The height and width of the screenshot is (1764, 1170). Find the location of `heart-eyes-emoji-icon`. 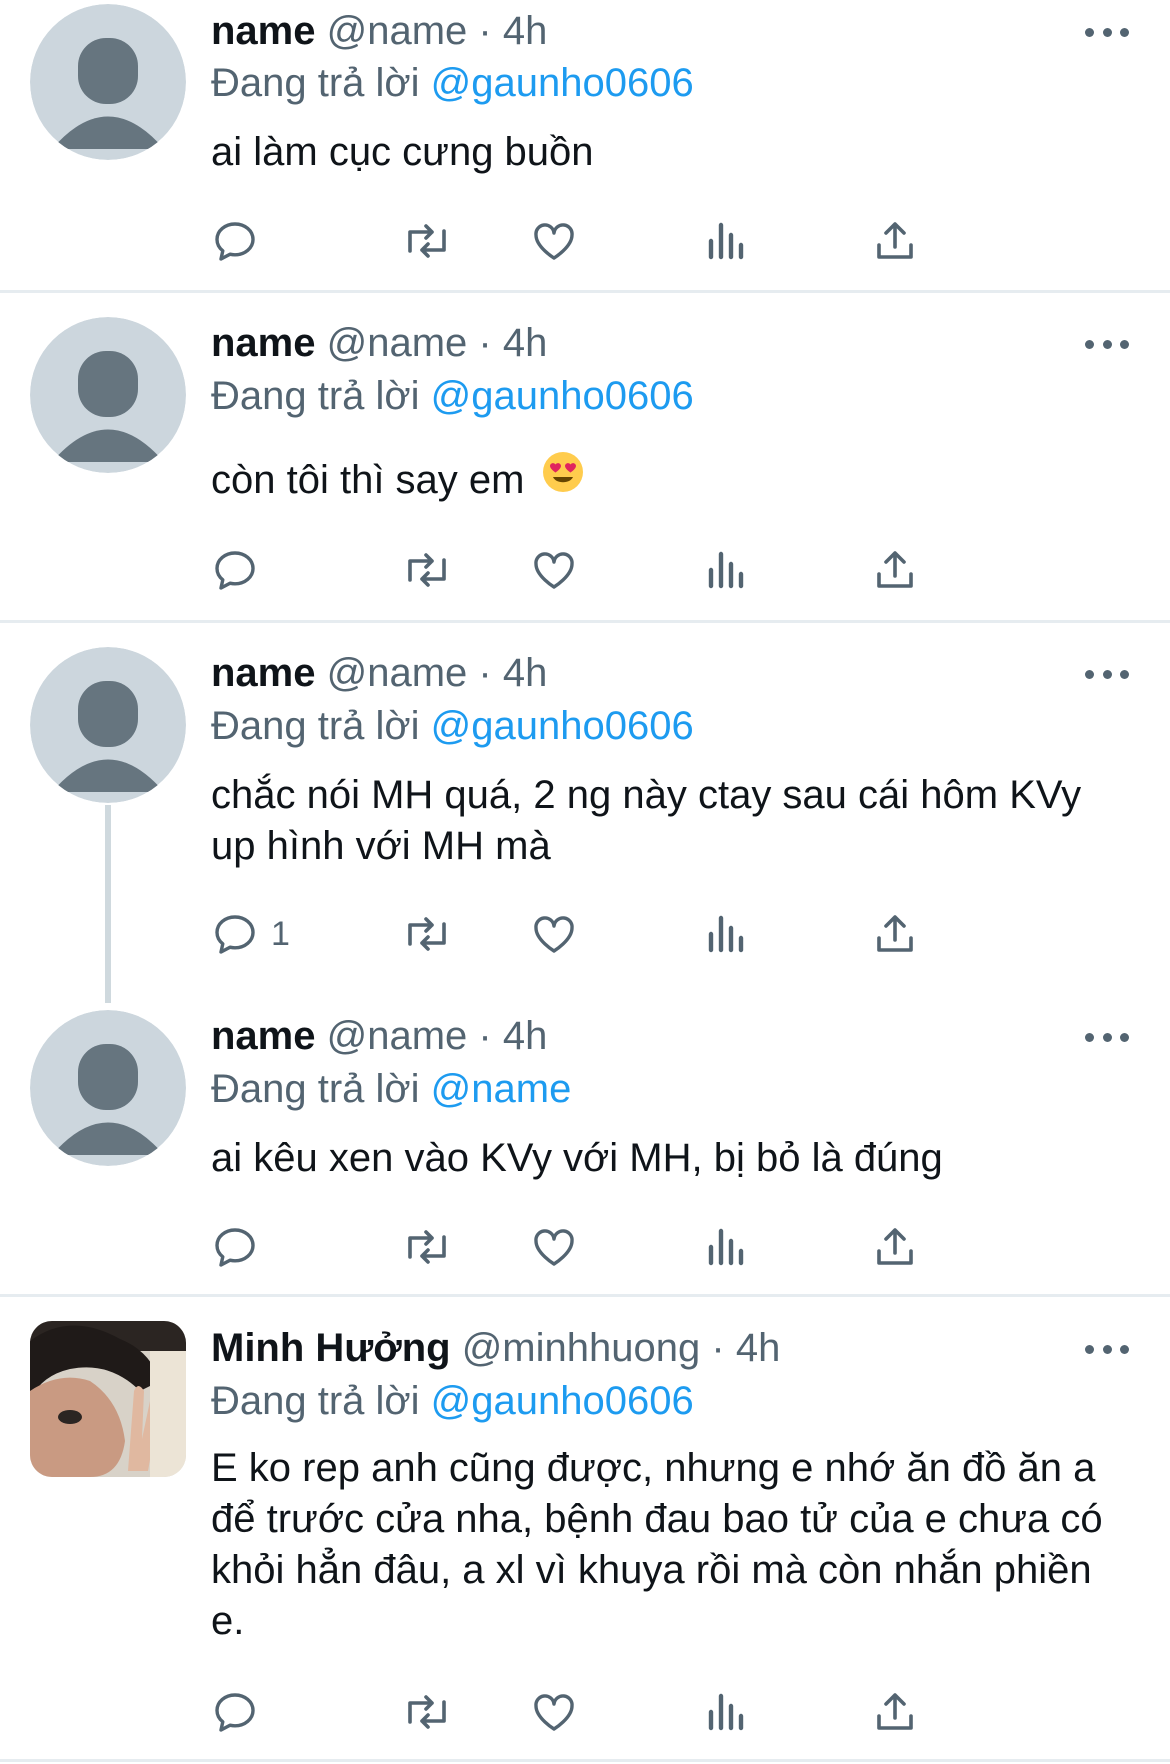

heart-eyes-emoji-icon is located at coordinates (563, 478).